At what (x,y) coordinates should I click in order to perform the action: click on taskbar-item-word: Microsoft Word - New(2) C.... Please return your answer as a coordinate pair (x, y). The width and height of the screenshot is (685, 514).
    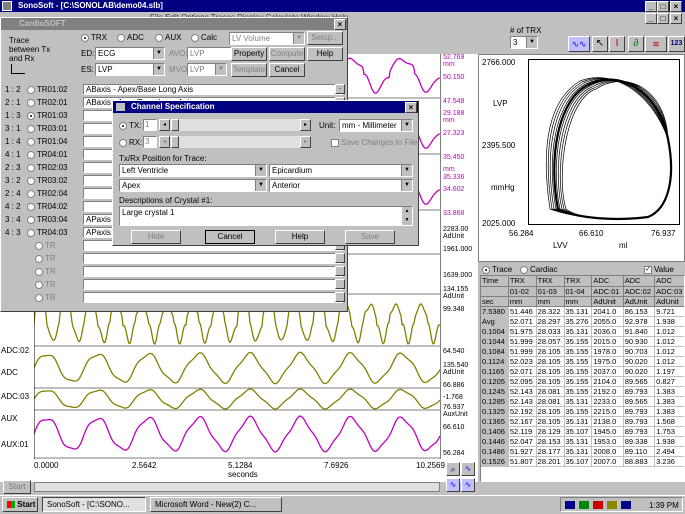
    Looking at the image, I should click on (216, 504).